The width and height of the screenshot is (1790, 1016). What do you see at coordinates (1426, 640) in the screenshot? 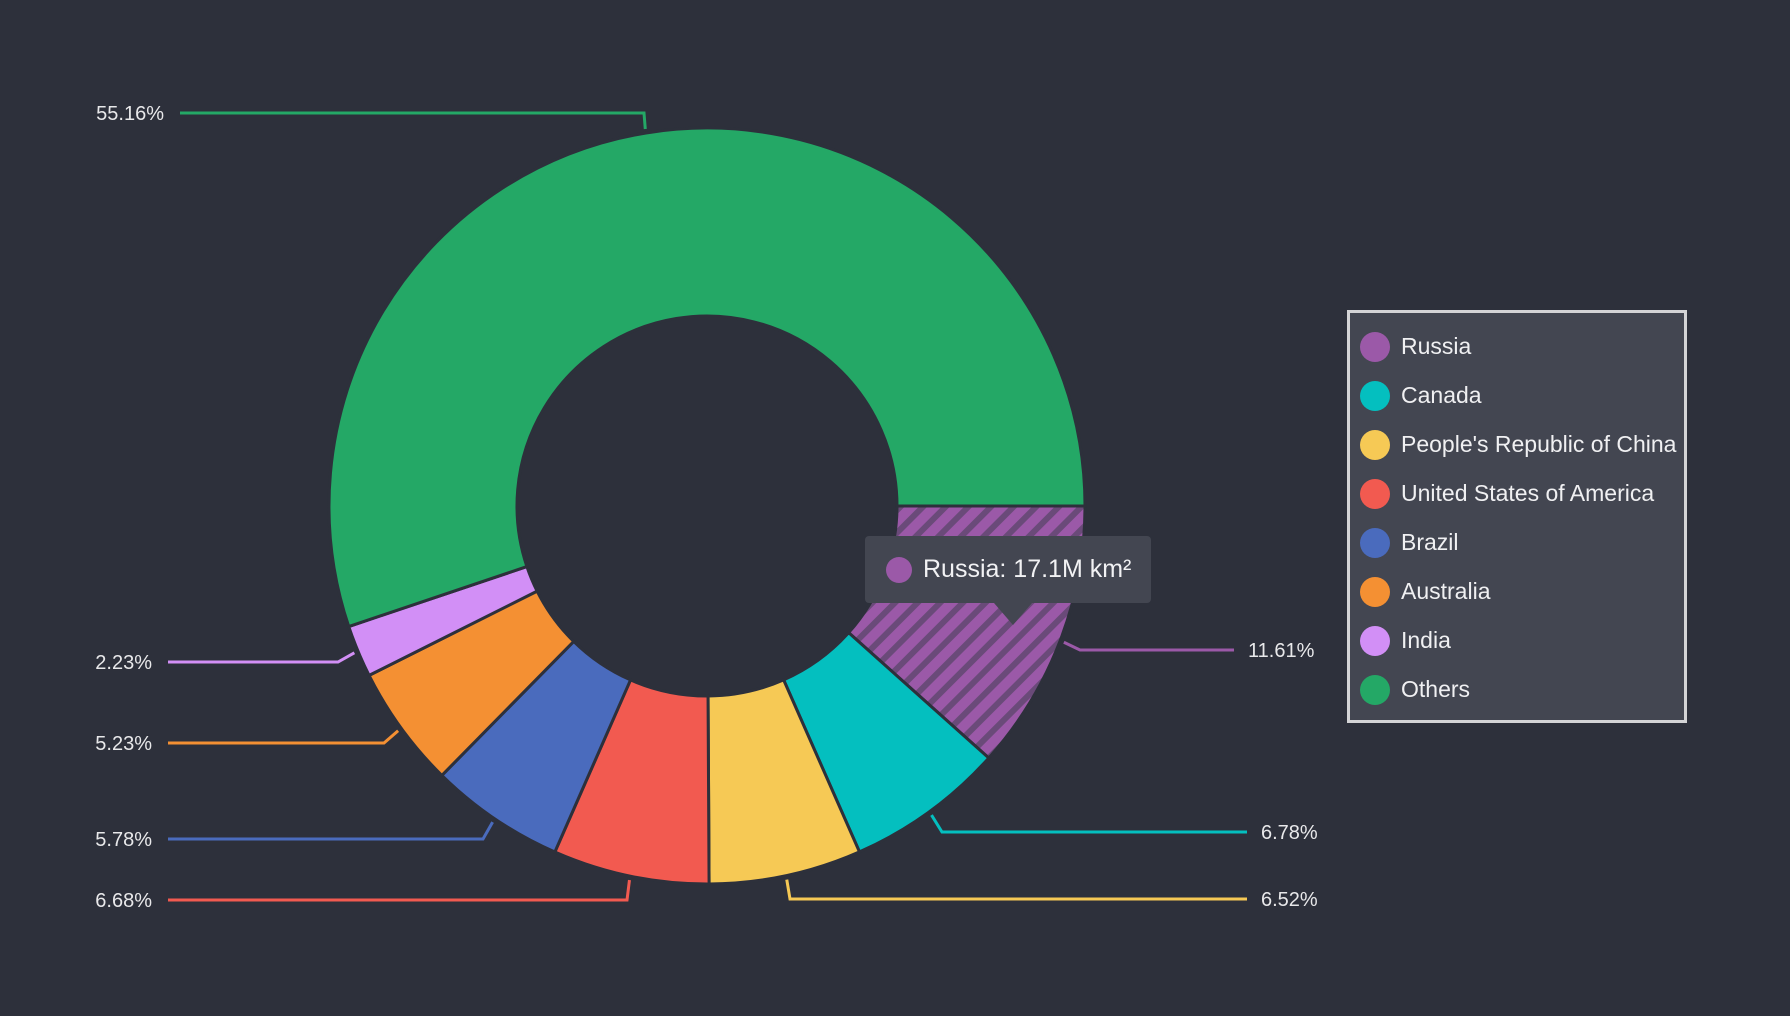
I see `legend-label: India` at bounding box center [1426, 640].